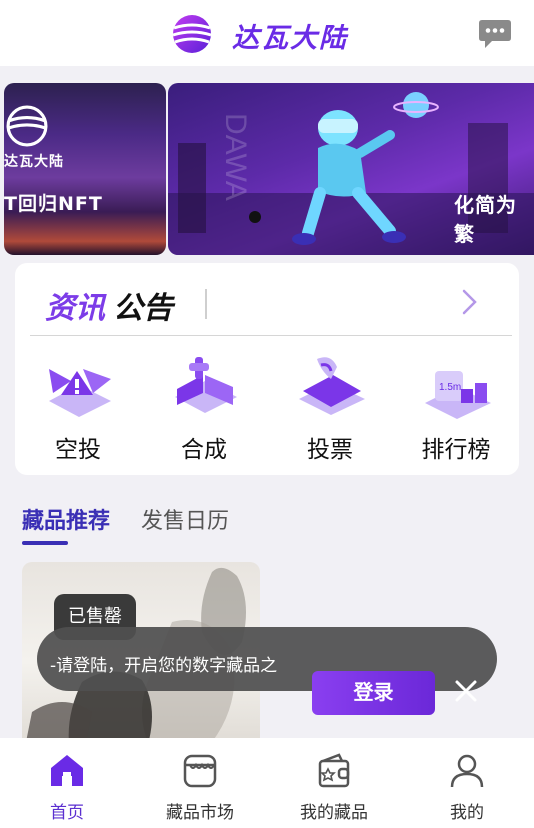 The width and height of the screenshot is (534, 828). I want to click on feature-label: 合成, so click(204, 450).